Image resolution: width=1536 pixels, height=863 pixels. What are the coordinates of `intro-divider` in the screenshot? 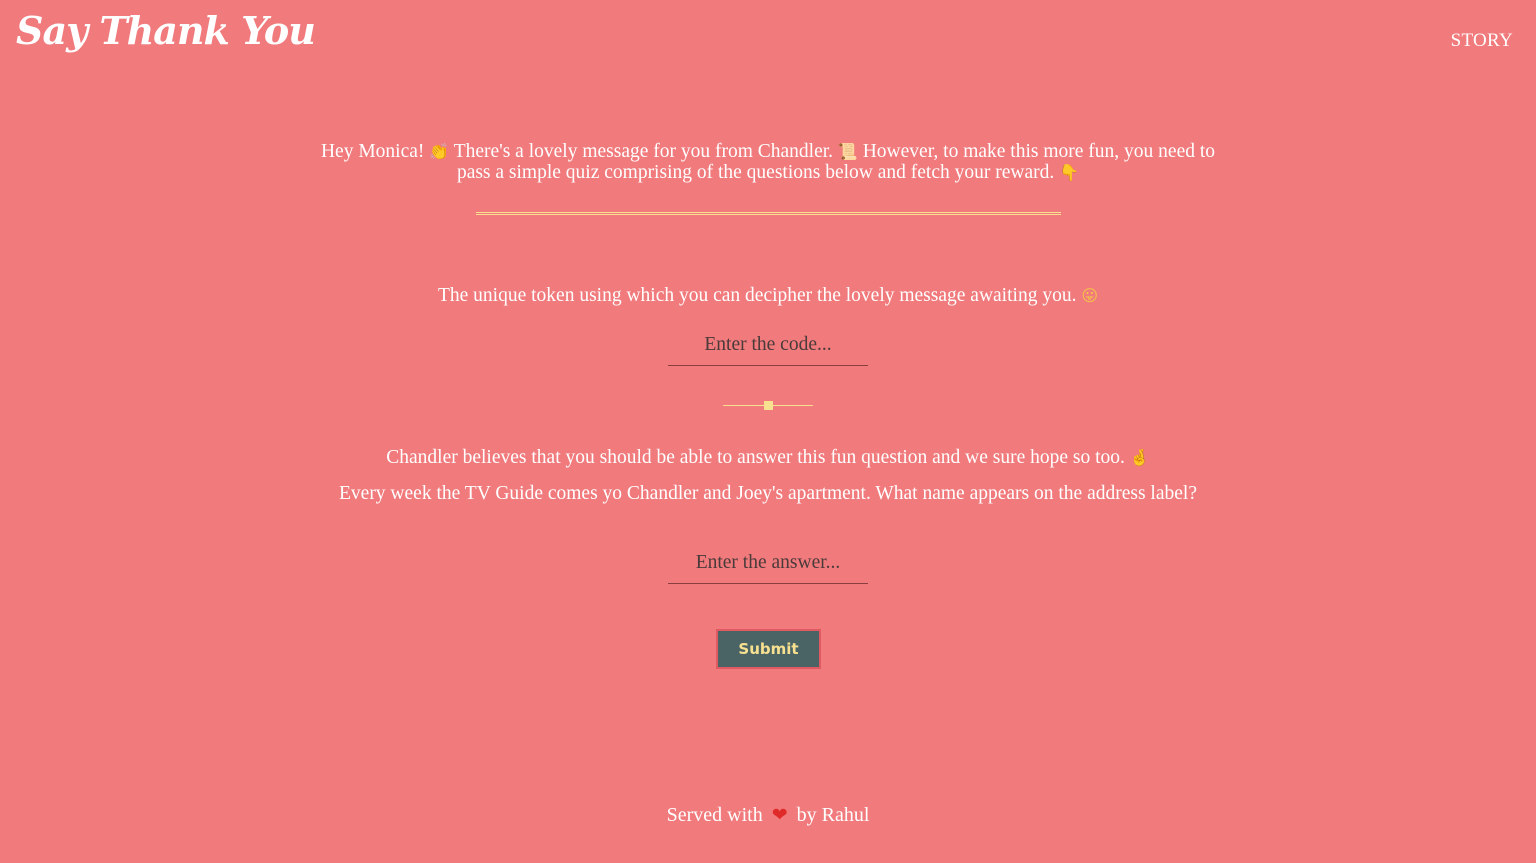 It's located at (768, 213).